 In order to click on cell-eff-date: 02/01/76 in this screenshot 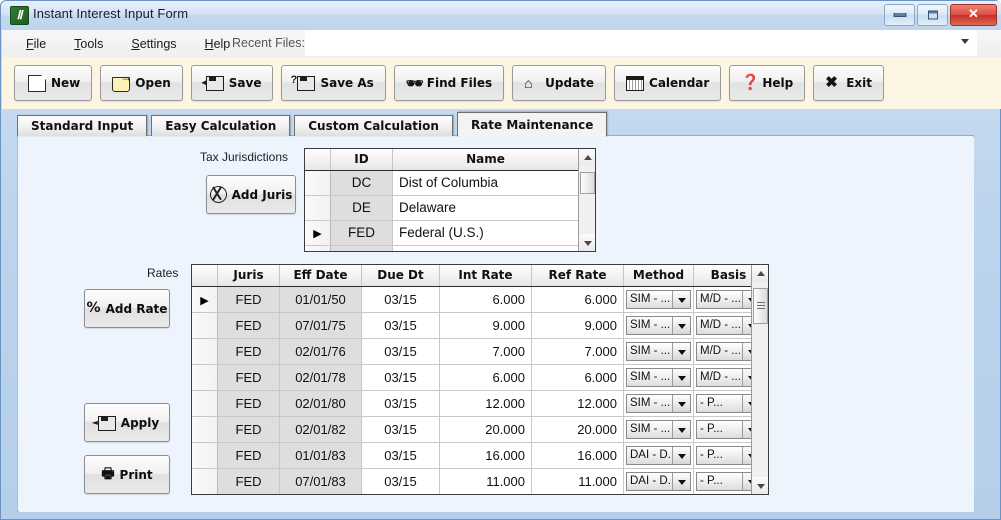, I will do `click(321, 351)`.